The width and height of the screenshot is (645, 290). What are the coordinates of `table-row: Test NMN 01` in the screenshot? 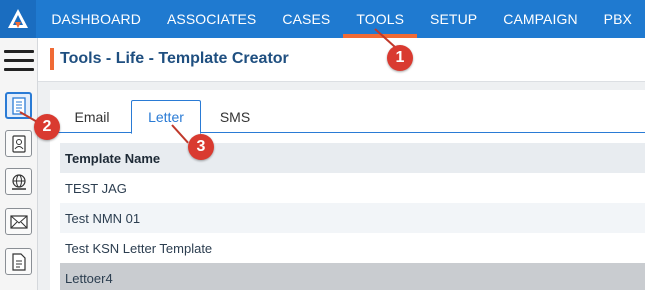 It's located at (352, 218).